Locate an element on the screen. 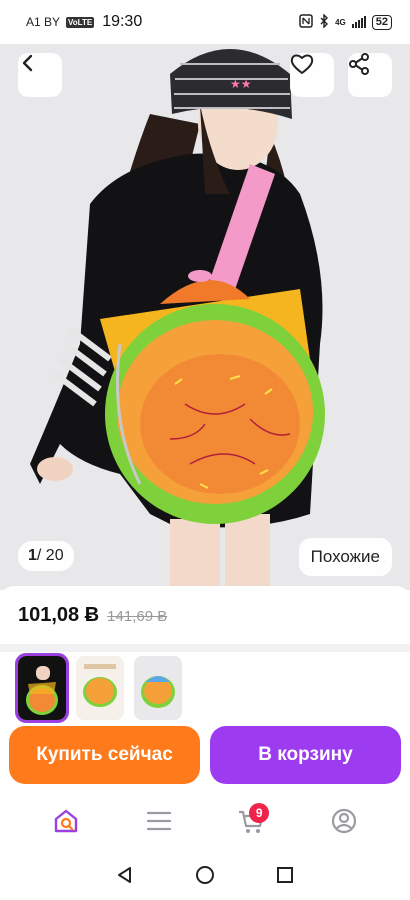  share-button is located at coordinates (370, 75).